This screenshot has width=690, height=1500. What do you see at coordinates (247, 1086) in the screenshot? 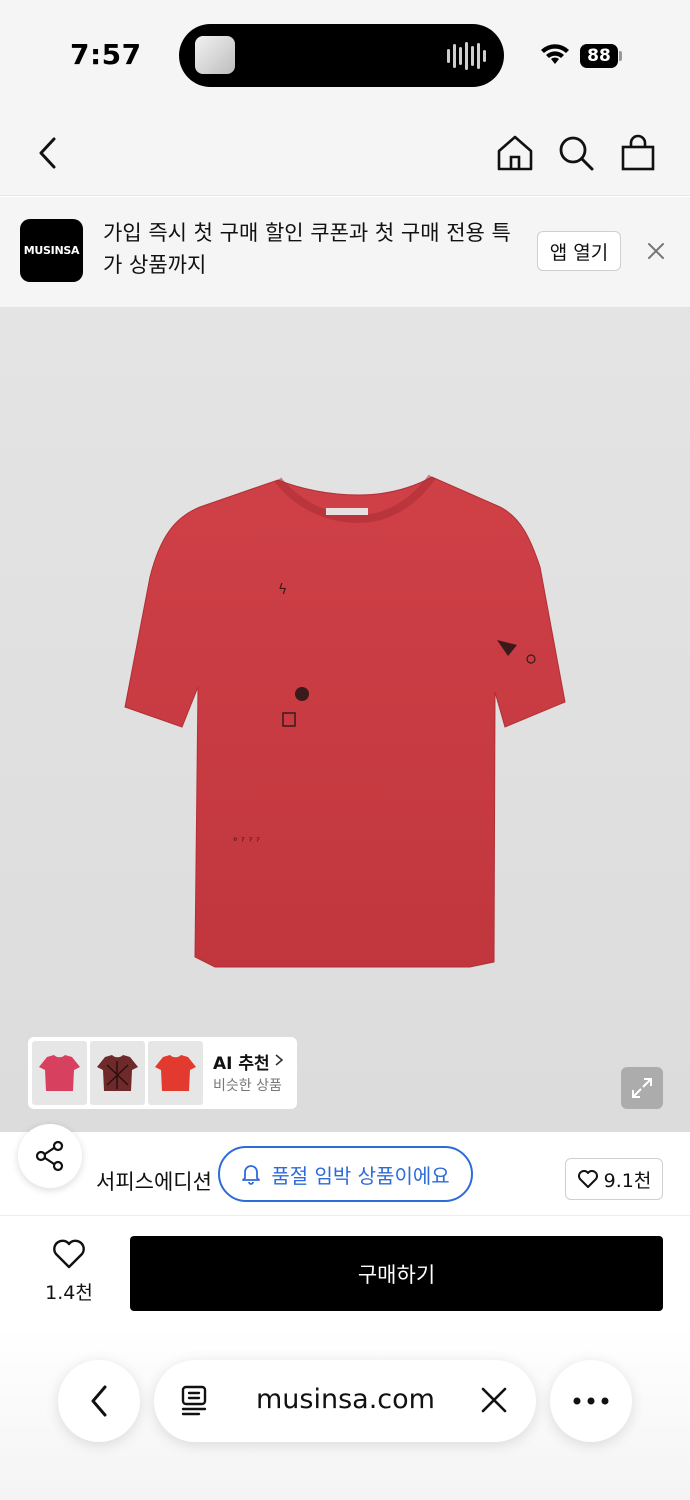
I see `ai-recommendation-subtitle: 비슷한 상품` at bounding box center [247, 1086].